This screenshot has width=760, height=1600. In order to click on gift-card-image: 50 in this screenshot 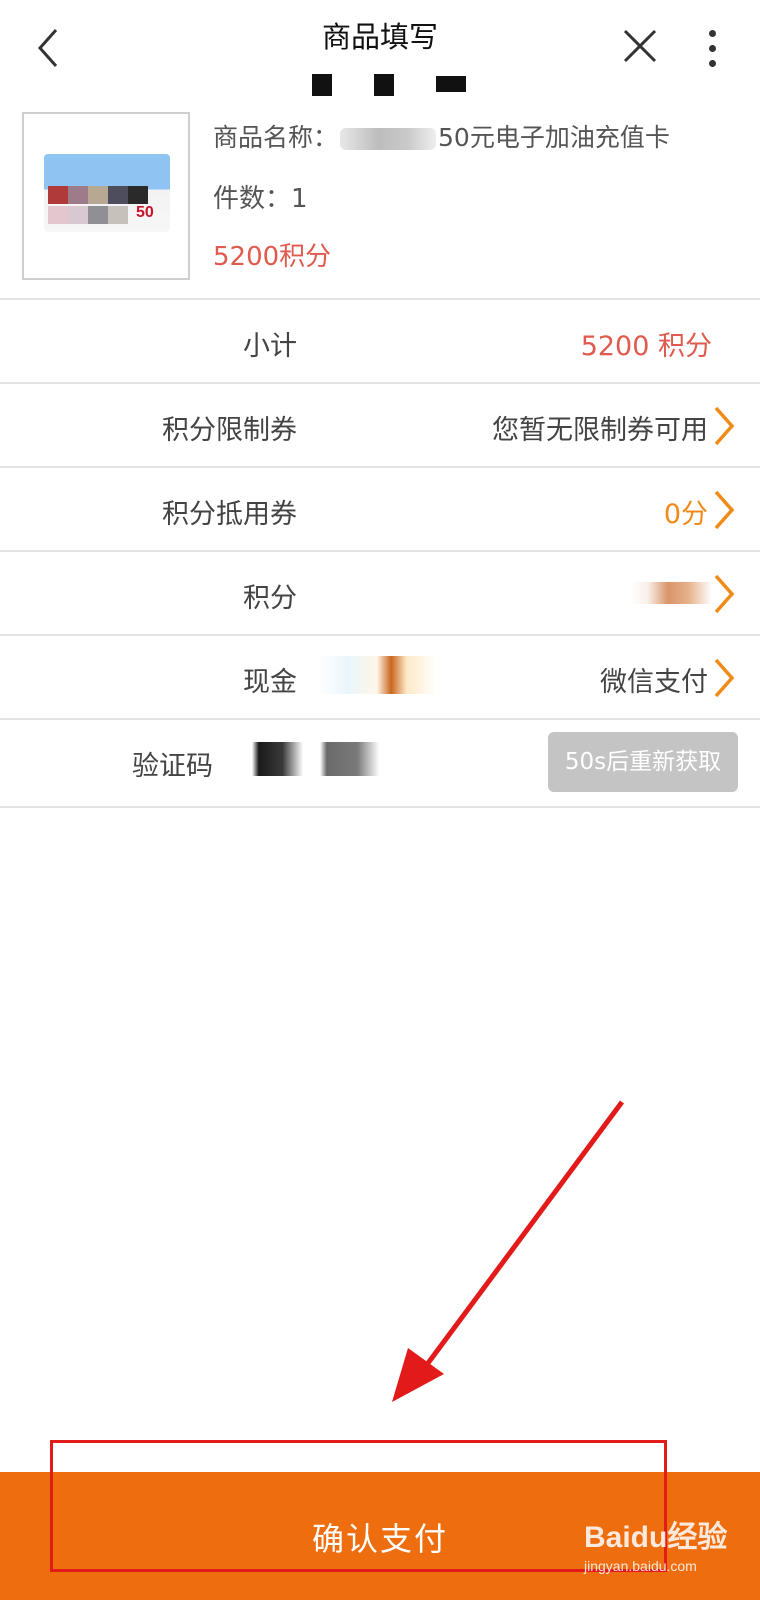, I will do `click(107, 193)`.